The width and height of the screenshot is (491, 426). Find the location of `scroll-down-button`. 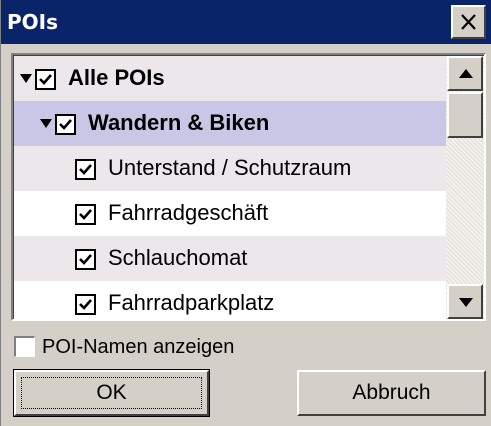

scroll-down-button is located at coordinates (465, 301).